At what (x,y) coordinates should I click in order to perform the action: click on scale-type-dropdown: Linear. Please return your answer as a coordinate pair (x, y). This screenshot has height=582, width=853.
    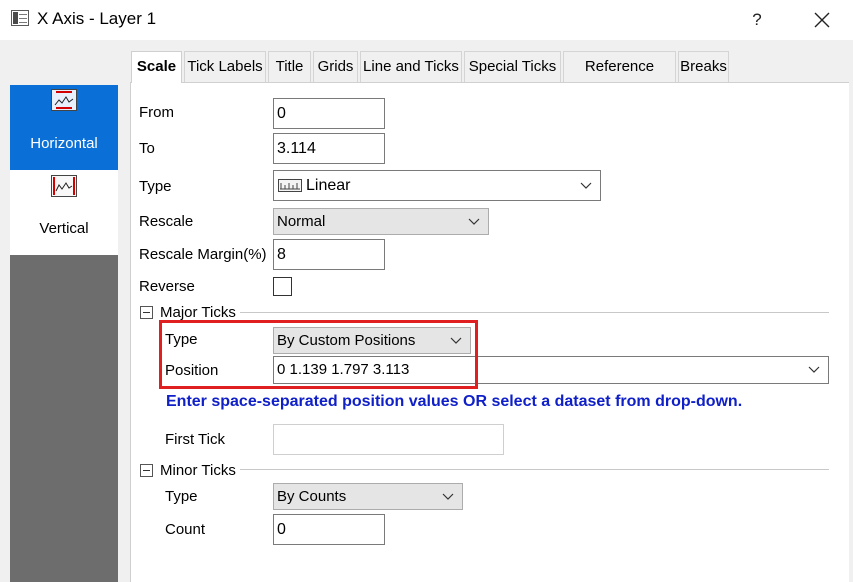
    Looking at the image, I should click on (437, 185).